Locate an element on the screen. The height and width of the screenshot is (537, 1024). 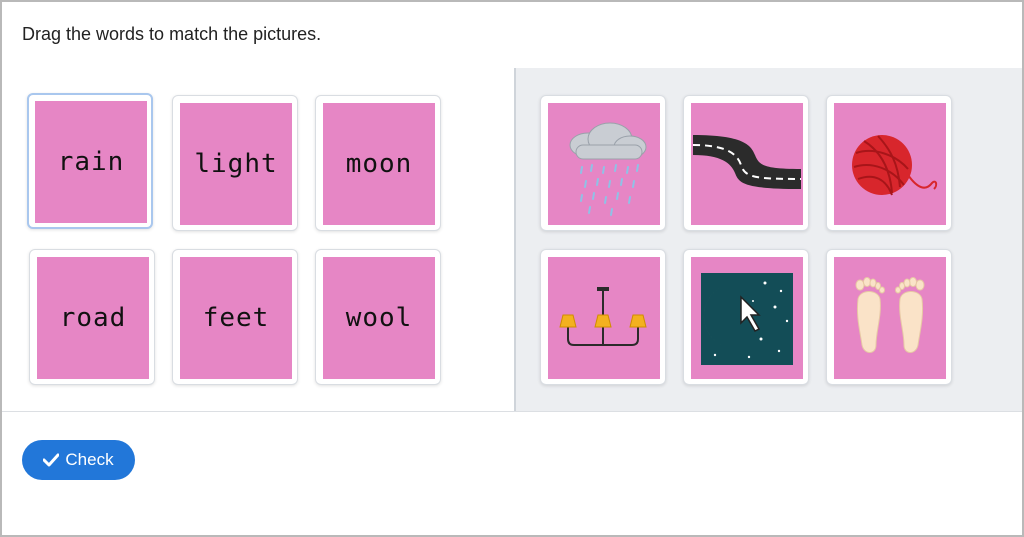
word-label: light is located at coordinates (236, 164).